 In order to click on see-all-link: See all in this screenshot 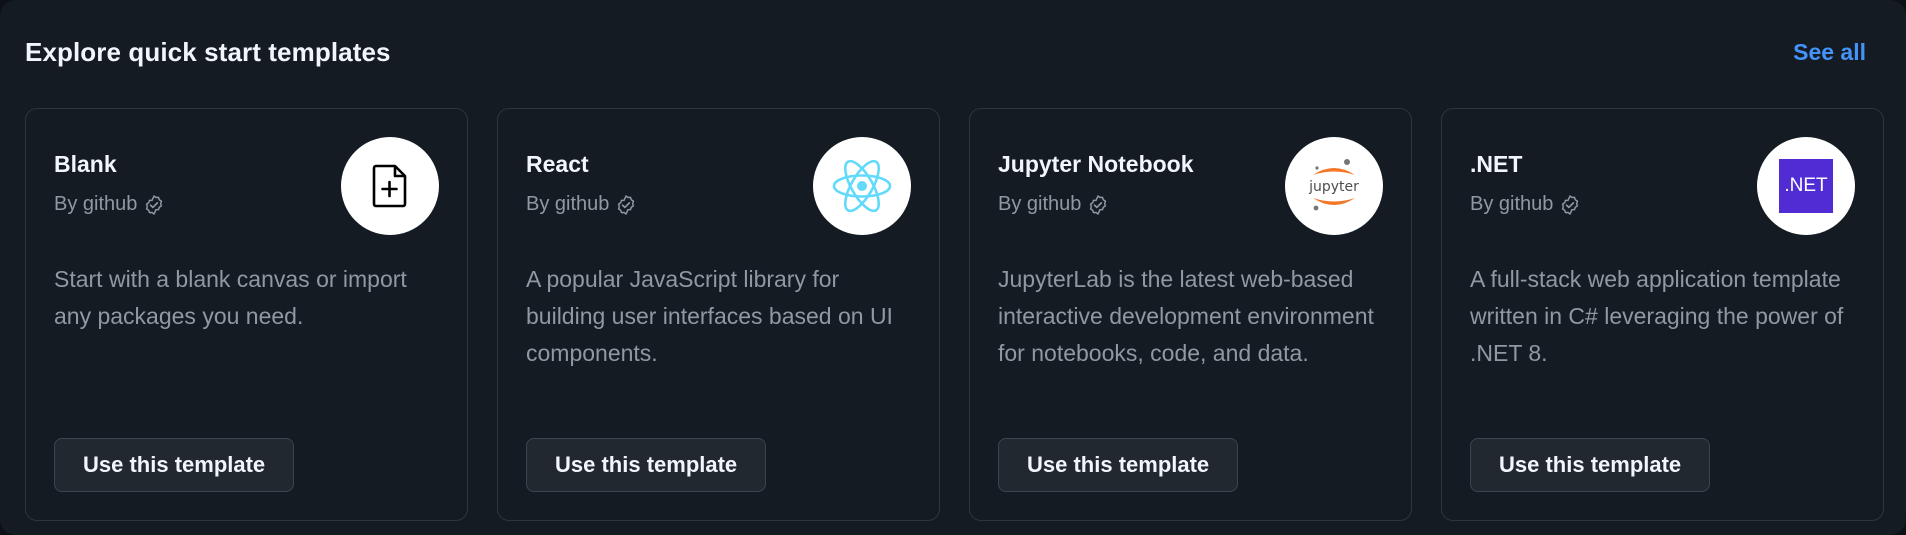, I will do `click(1829, 52)`.